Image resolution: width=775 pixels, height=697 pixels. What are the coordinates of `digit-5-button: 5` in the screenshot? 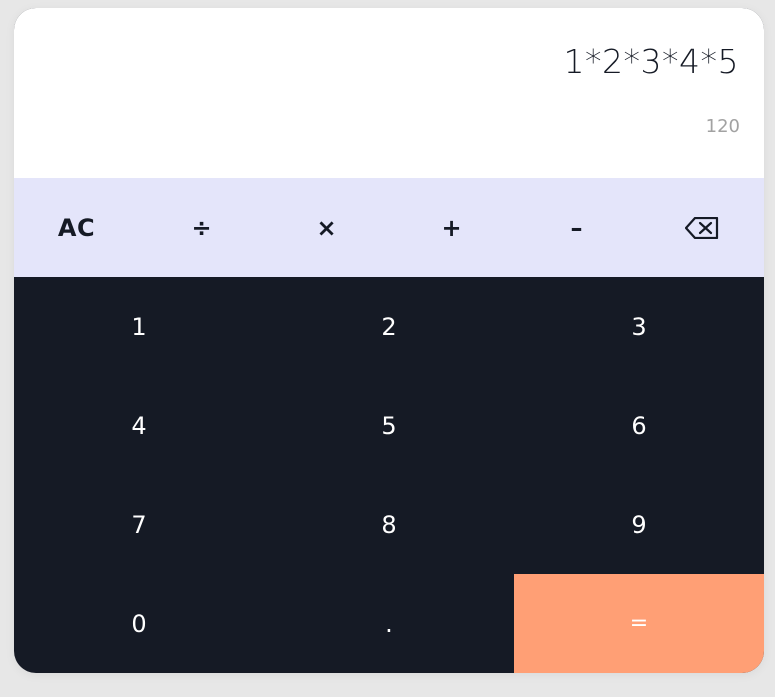 It's located at (389, 425).